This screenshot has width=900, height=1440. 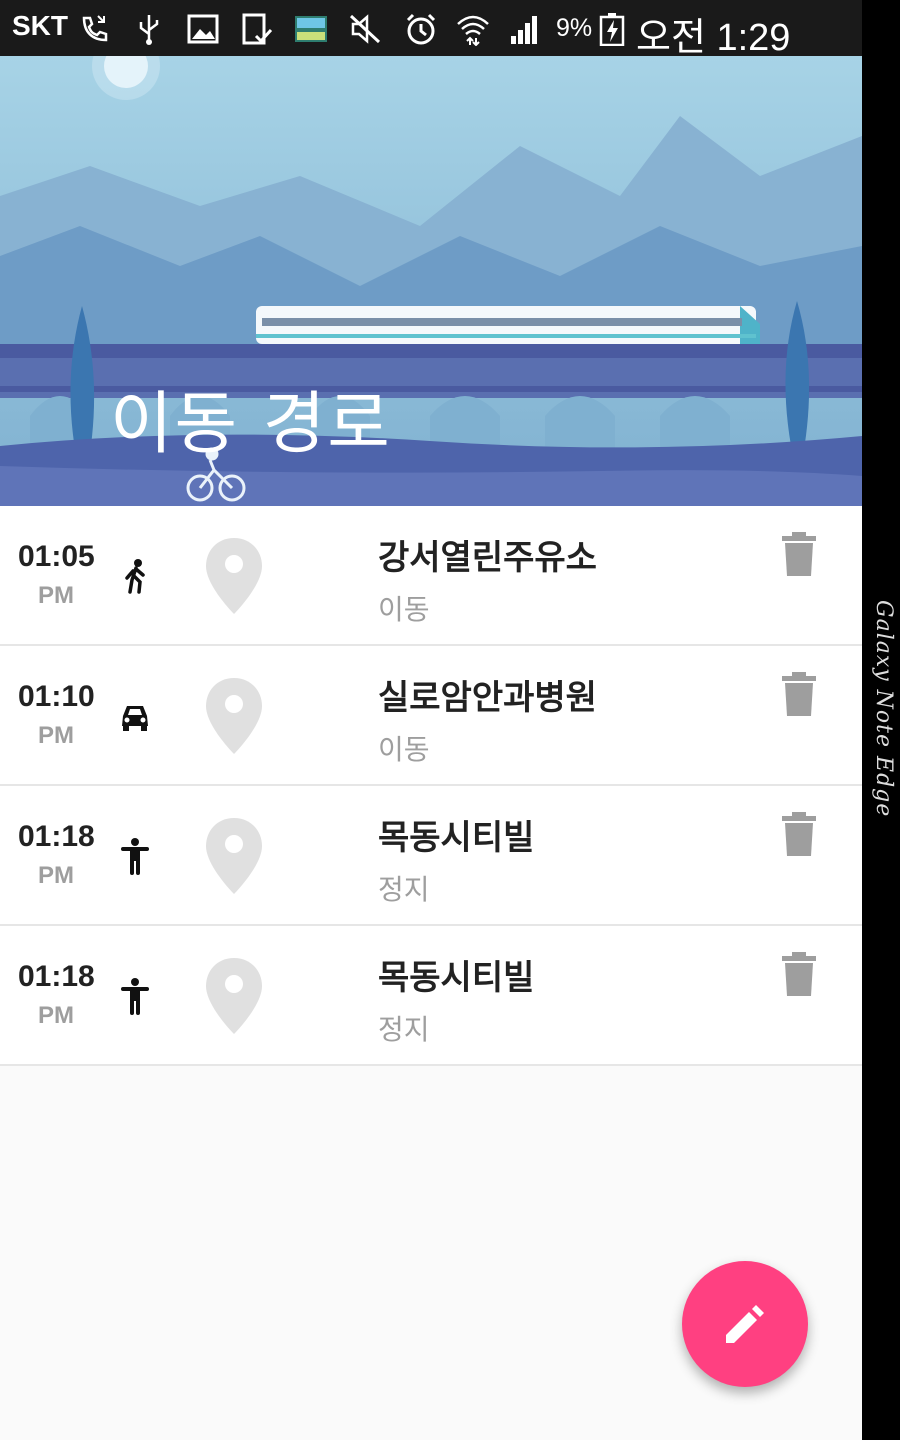 I want to click on device-edge-label: Galaxy Note Edge, so click(x=883, y=709).